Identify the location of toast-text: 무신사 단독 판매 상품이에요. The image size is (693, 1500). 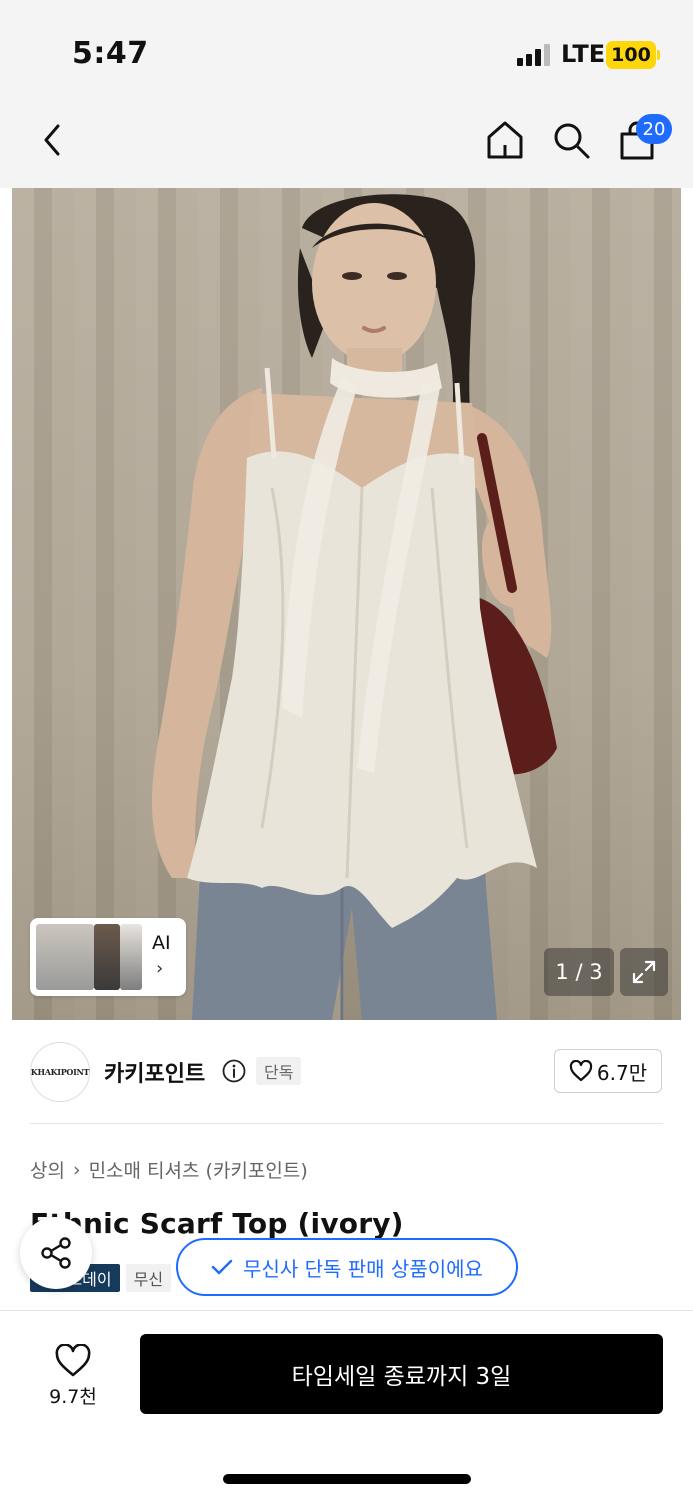
(363, 1268).